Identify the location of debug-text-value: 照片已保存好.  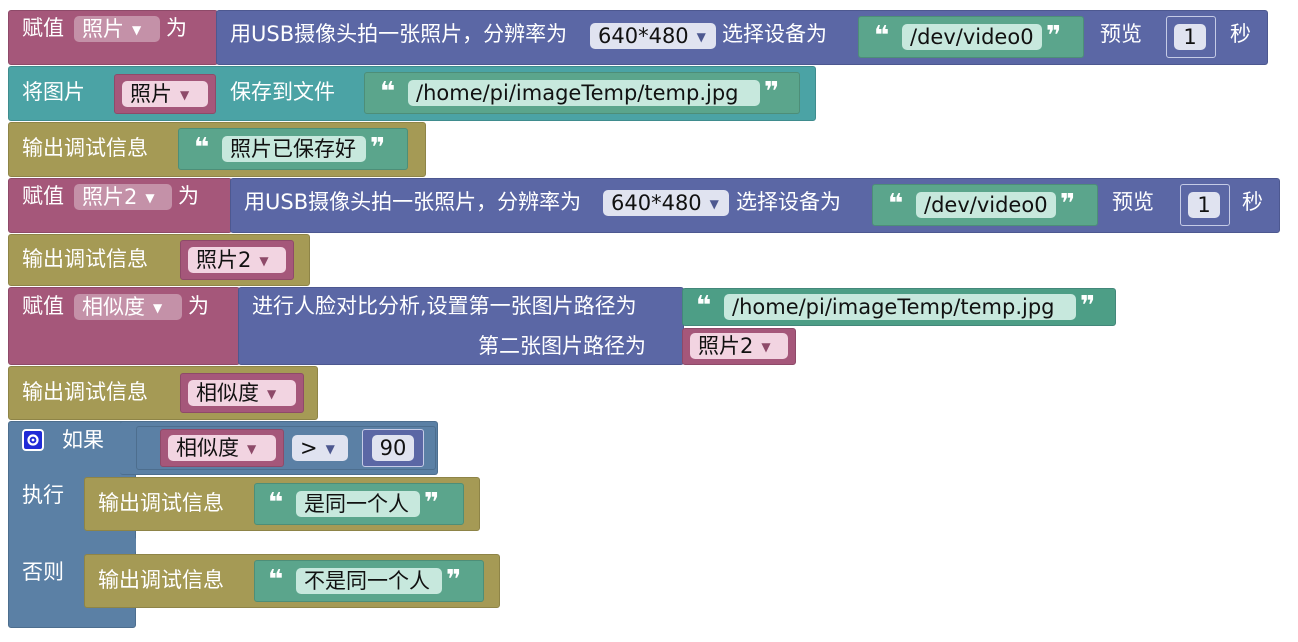
(293, 149).